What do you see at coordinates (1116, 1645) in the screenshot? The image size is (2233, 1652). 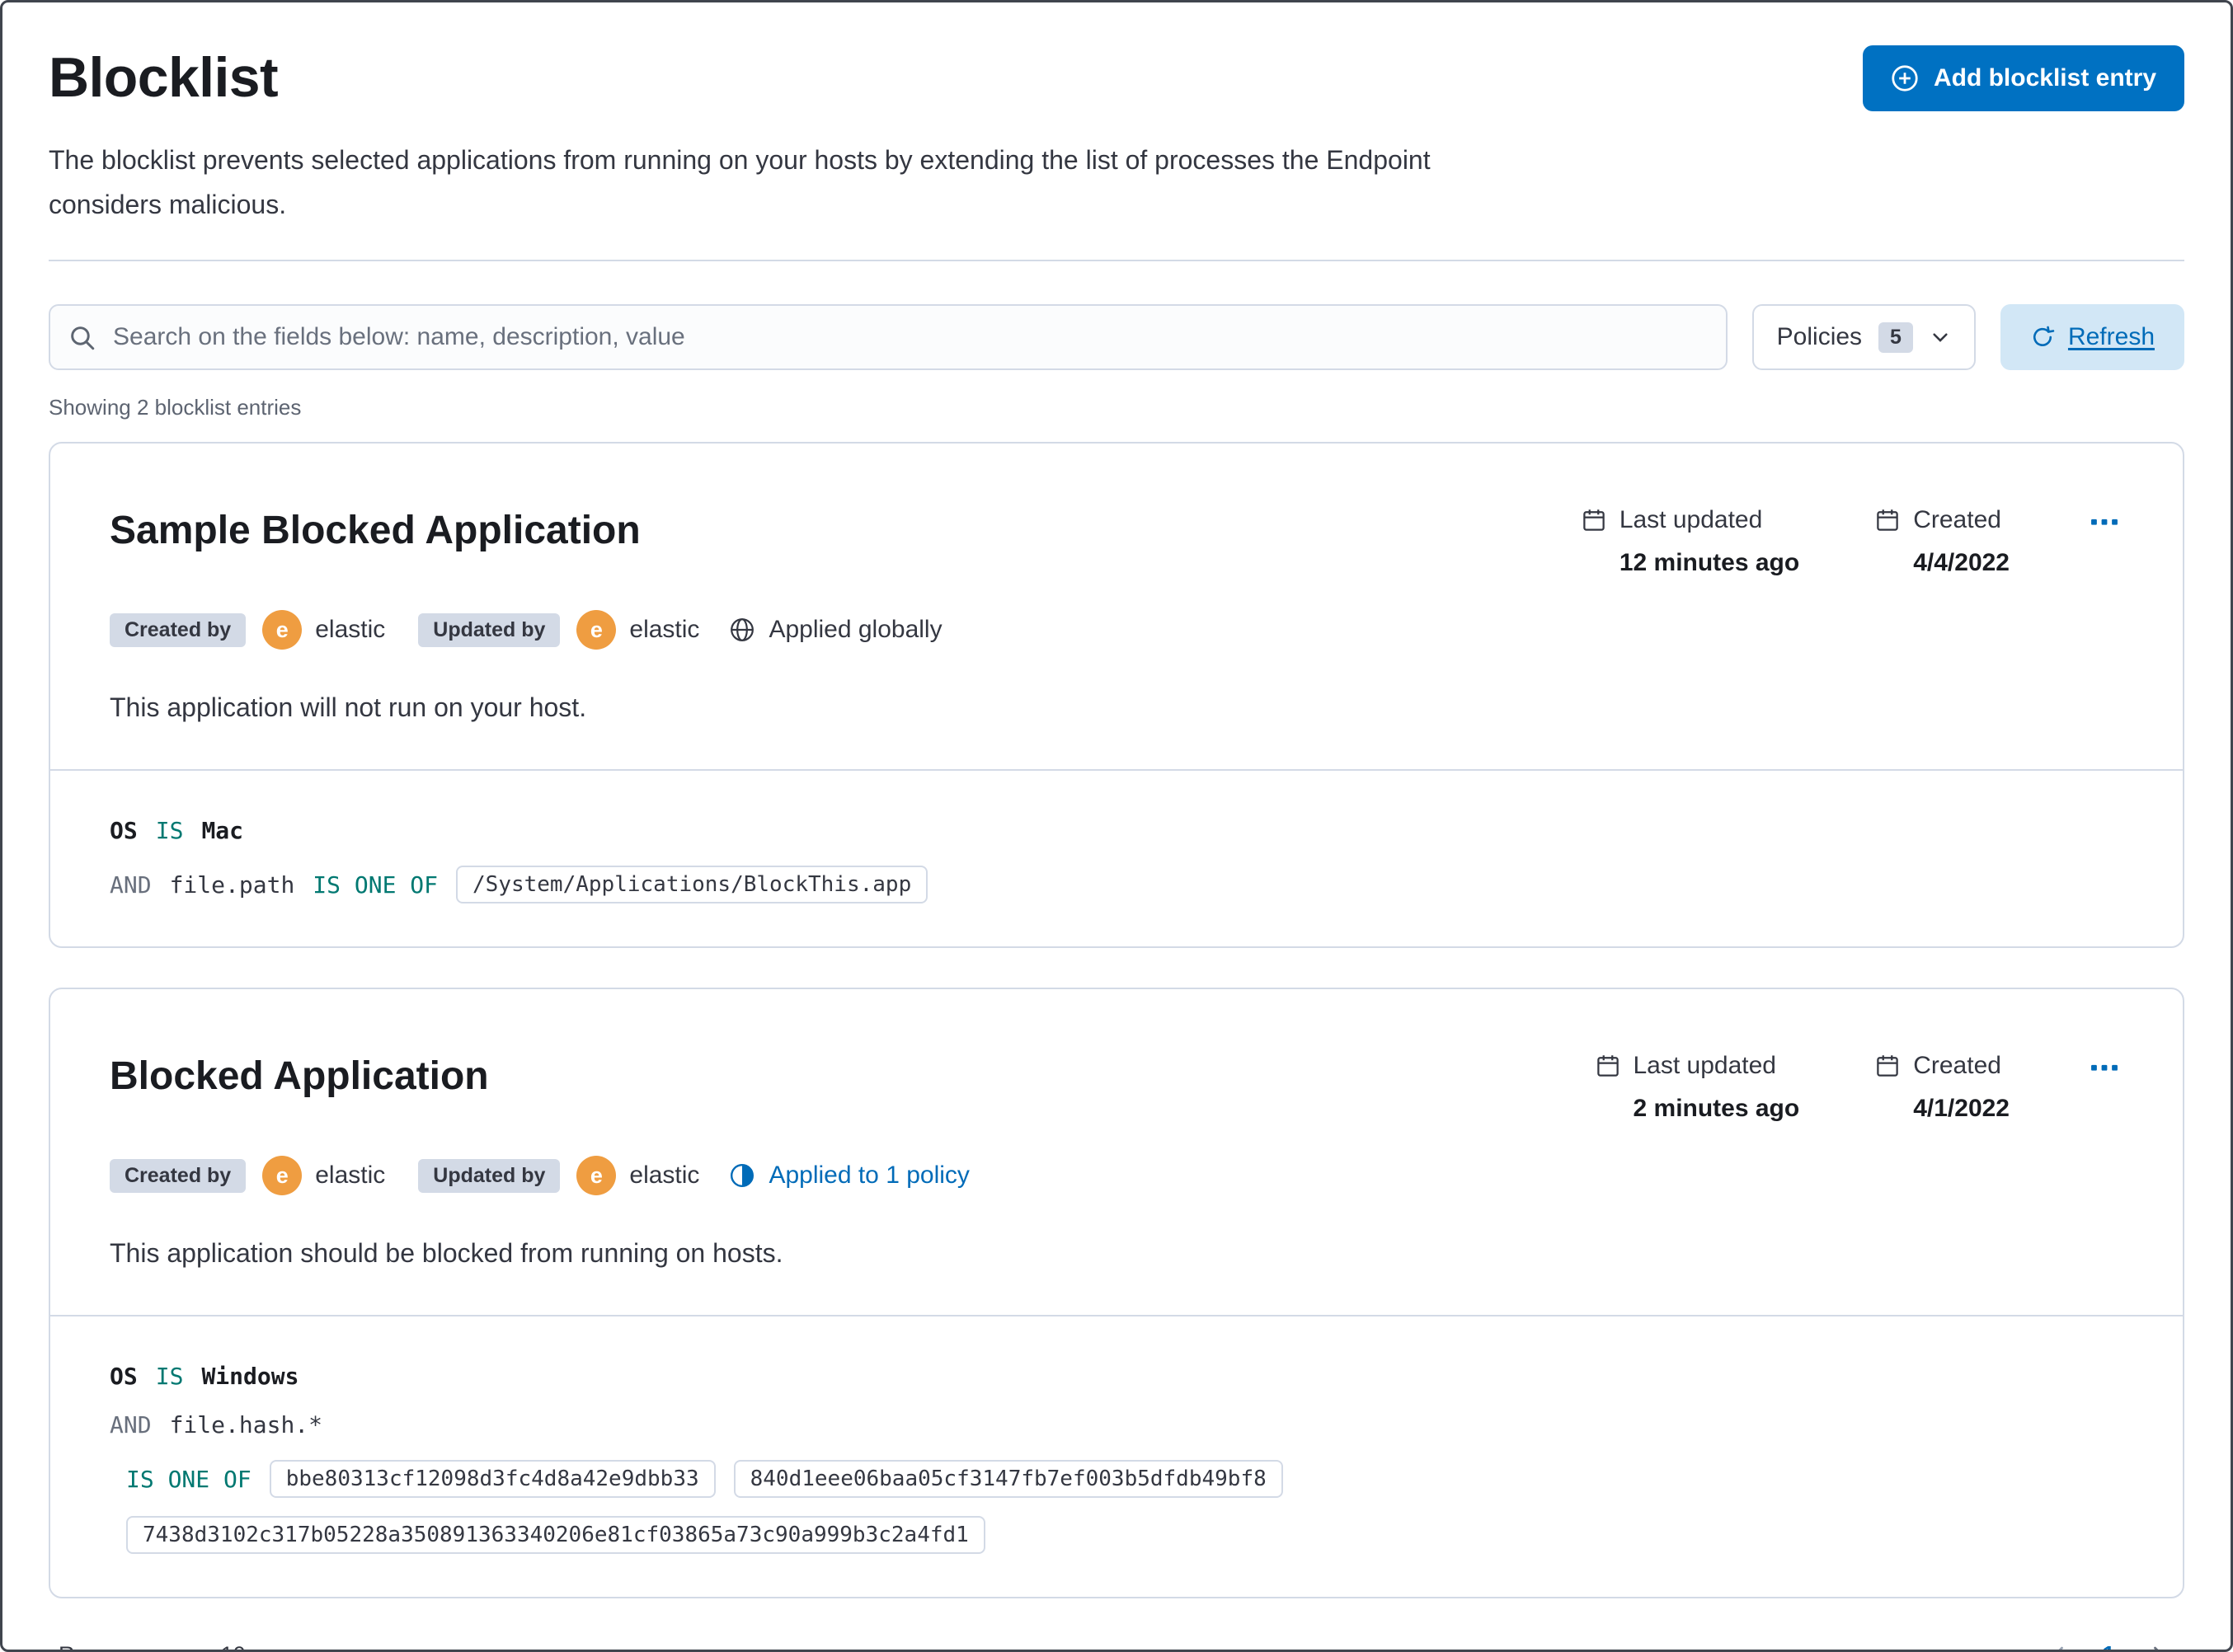 I see `table-footer: Rows per page: 10 1` at bounding box center [1116, 1645].